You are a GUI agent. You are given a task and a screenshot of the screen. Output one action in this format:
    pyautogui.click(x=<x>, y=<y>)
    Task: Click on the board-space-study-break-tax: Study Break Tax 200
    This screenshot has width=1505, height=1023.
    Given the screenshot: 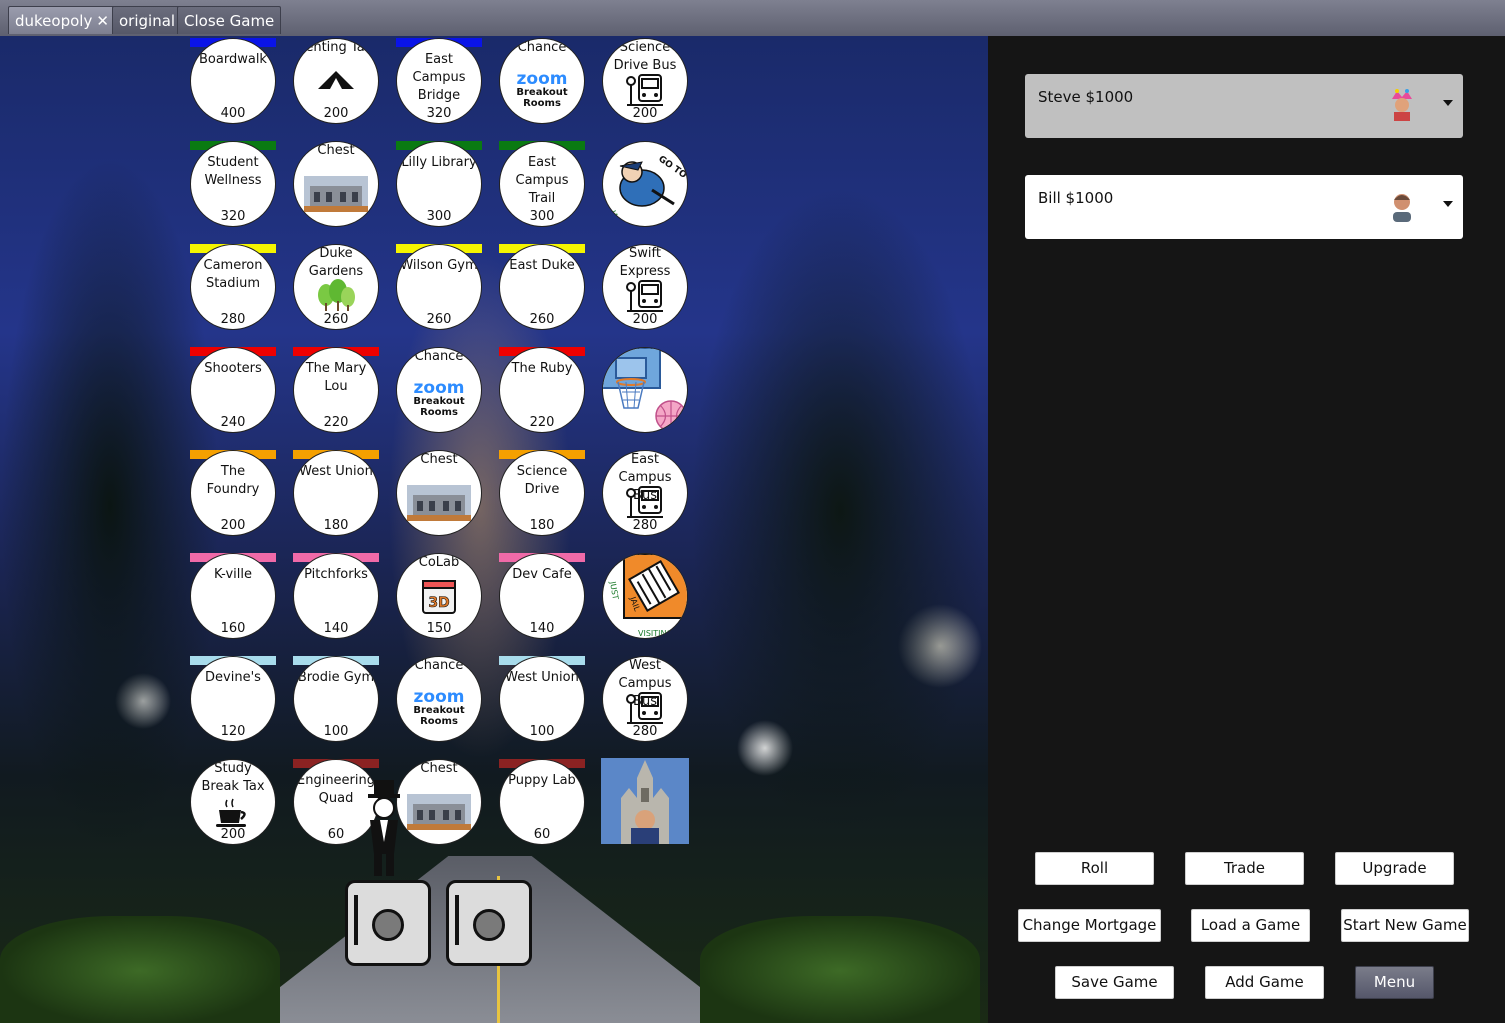 What is the action you would take?
    pyautogui.click(x=233, y=802)
    